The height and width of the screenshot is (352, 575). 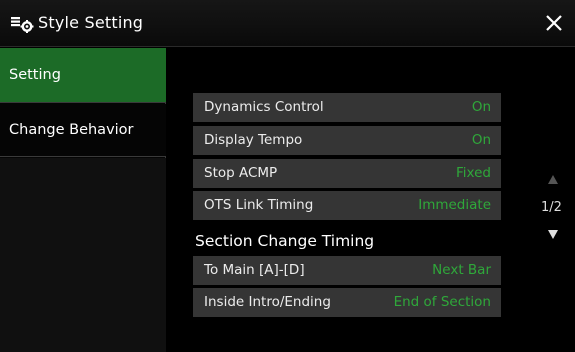 I want to click on setting-row-ots-link-timing: OTS Link Timing Immediate, so click(x=347, y=205).